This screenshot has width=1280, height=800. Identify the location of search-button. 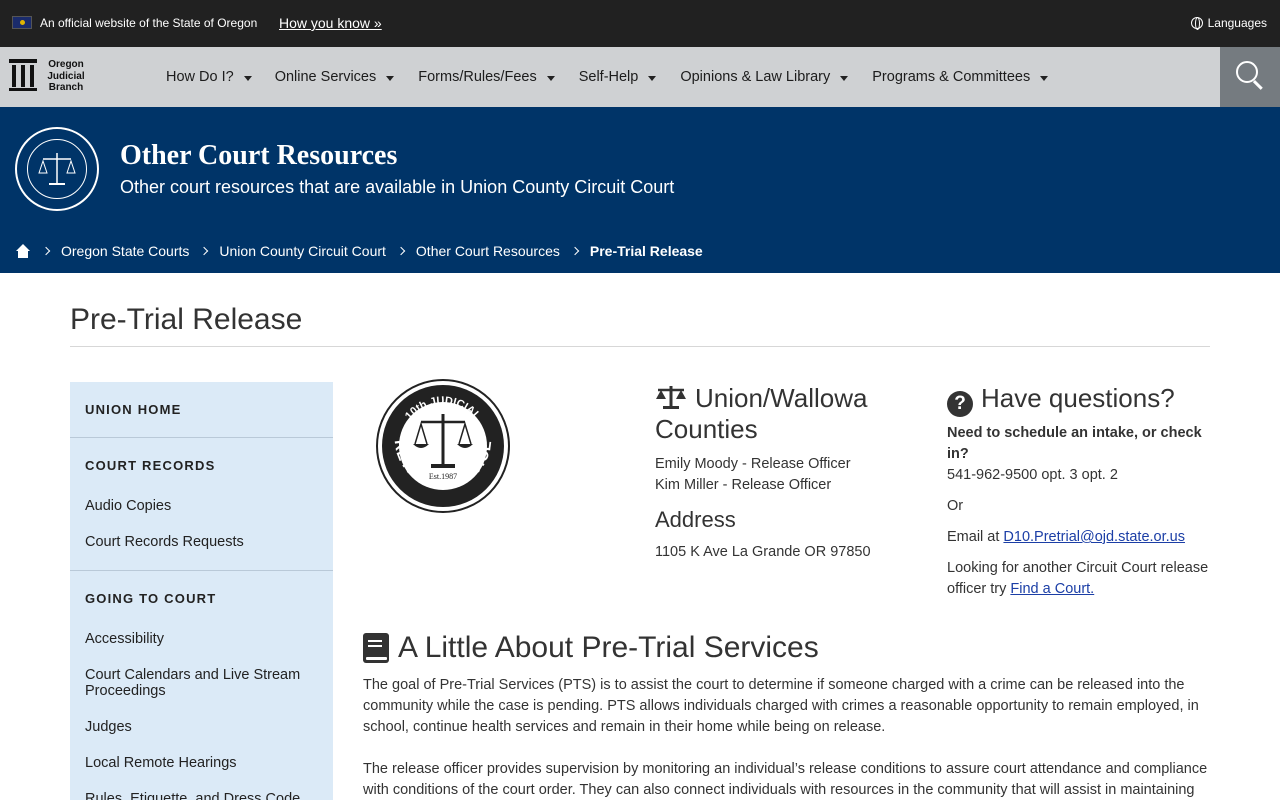
(1250, 77).